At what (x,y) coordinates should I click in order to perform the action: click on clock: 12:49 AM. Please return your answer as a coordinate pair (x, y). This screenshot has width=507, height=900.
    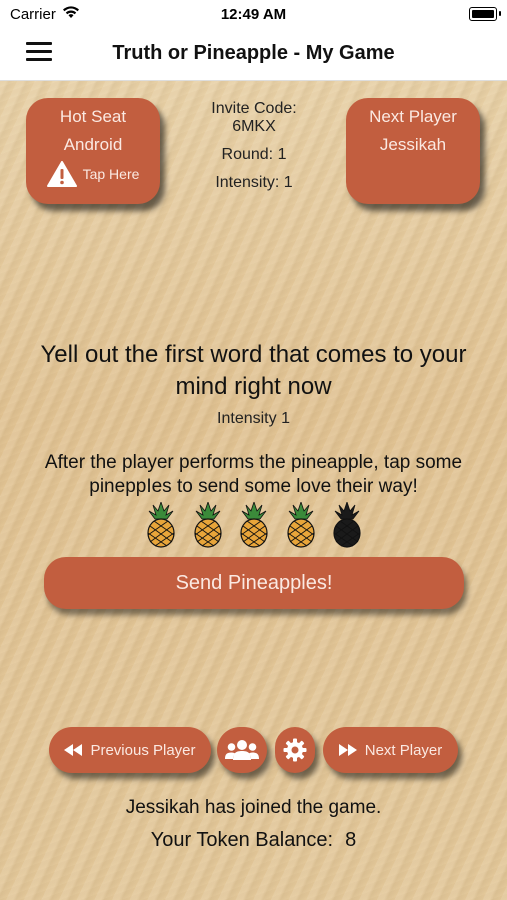
    Looking at the image, I should click on (253, 14).